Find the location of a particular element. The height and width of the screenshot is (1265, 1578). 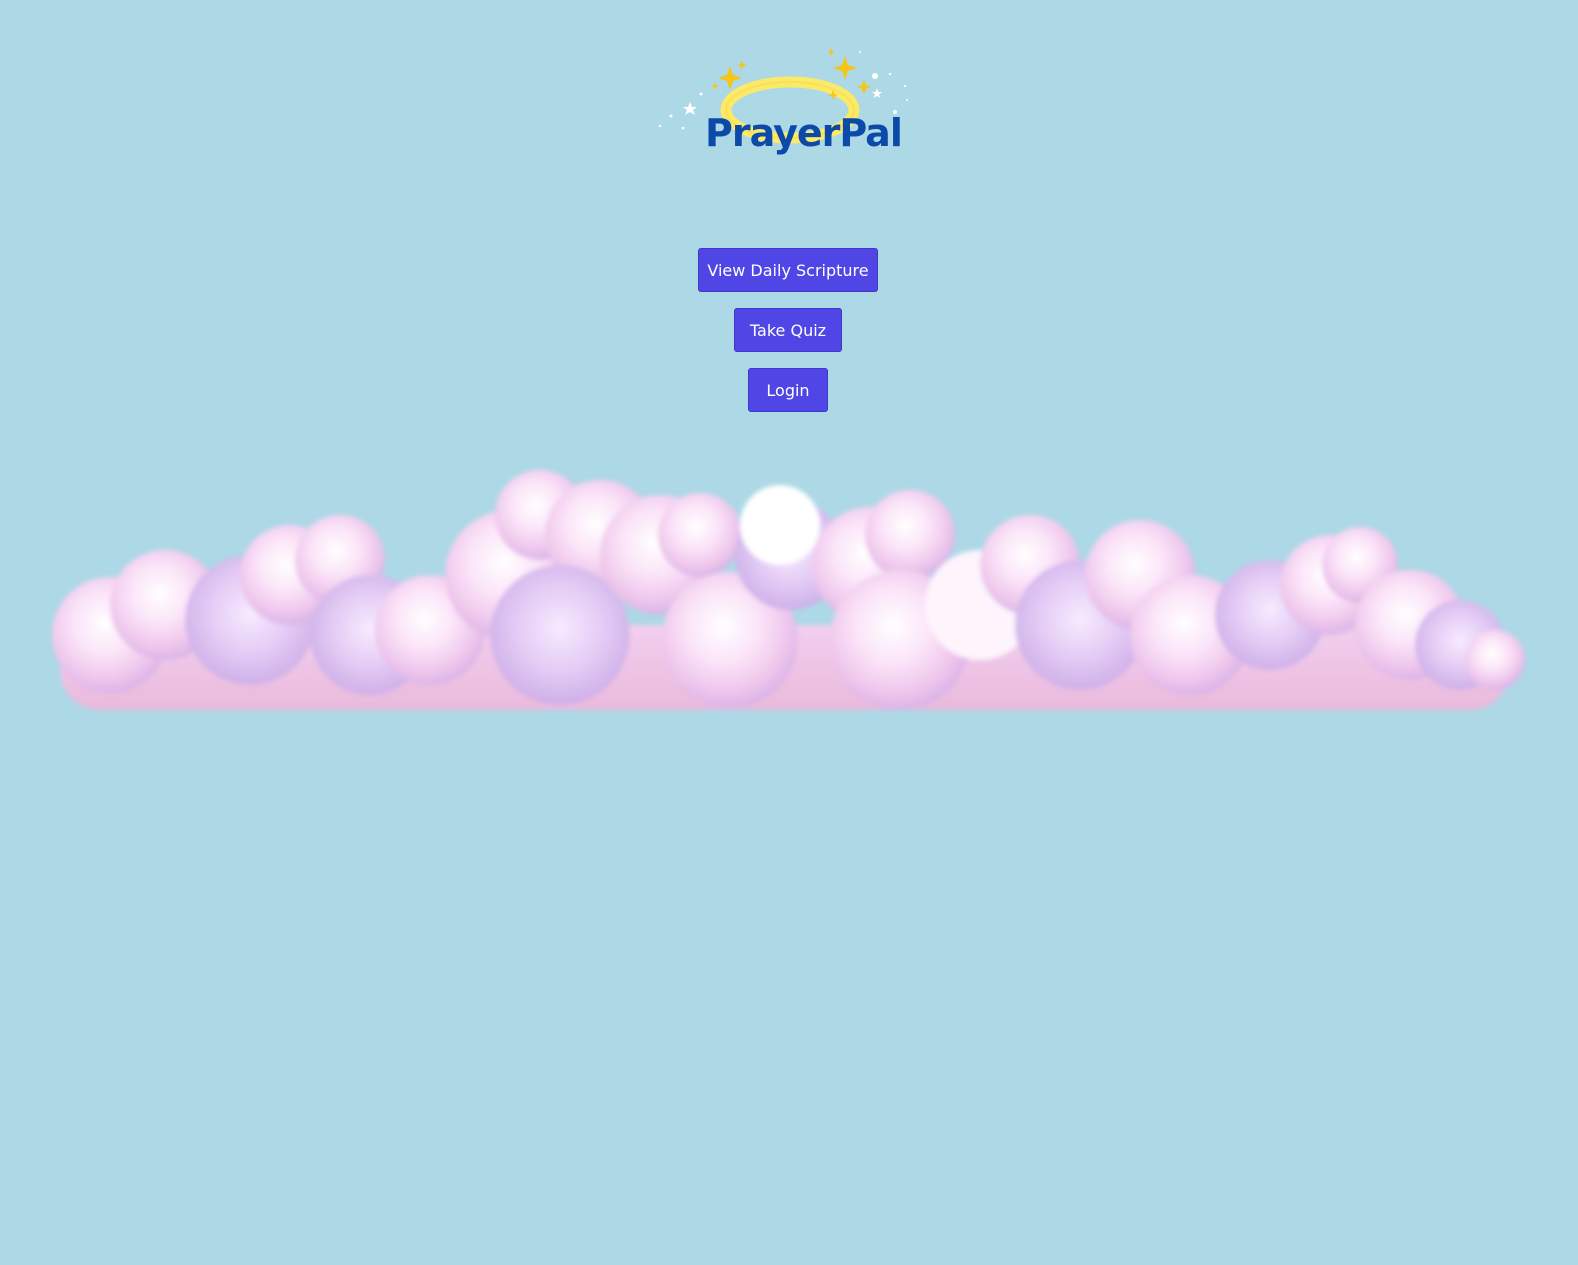

take-quiz-button: Take Quiz is located at coordinates (788, 330).